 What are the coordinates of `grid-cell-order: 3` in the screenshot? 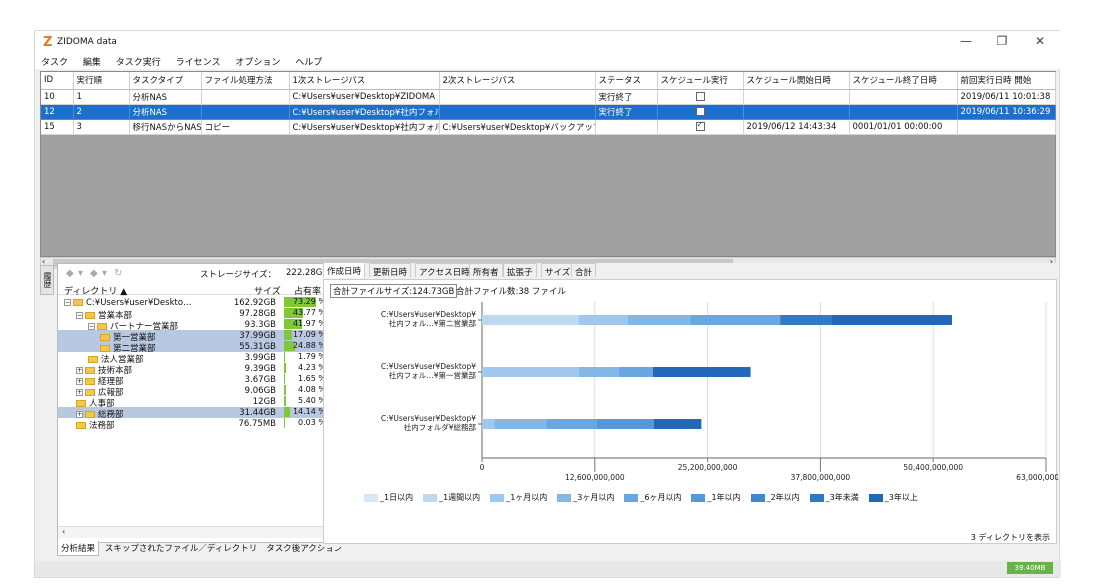 It's located at (101, 127).